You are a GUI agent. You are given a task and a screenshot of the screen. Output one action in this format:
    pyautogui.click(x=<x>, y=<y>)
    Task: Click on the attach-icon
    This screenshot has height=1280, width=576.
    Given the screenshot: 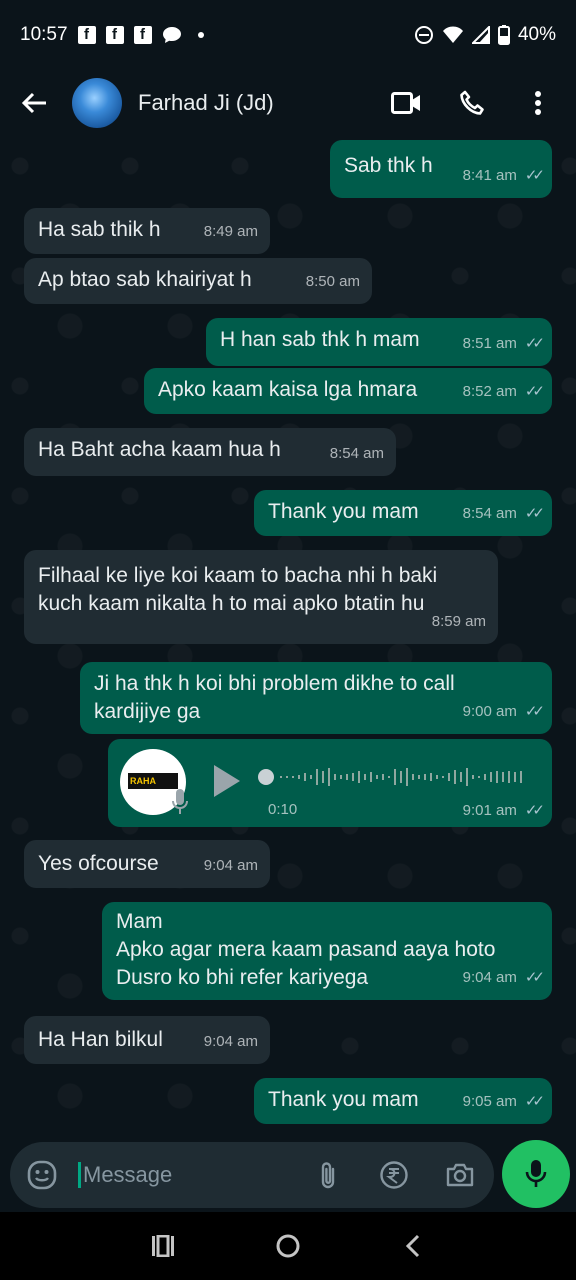 What is the action you would take?
    pyautogui.click(x=328, y=1175)
    